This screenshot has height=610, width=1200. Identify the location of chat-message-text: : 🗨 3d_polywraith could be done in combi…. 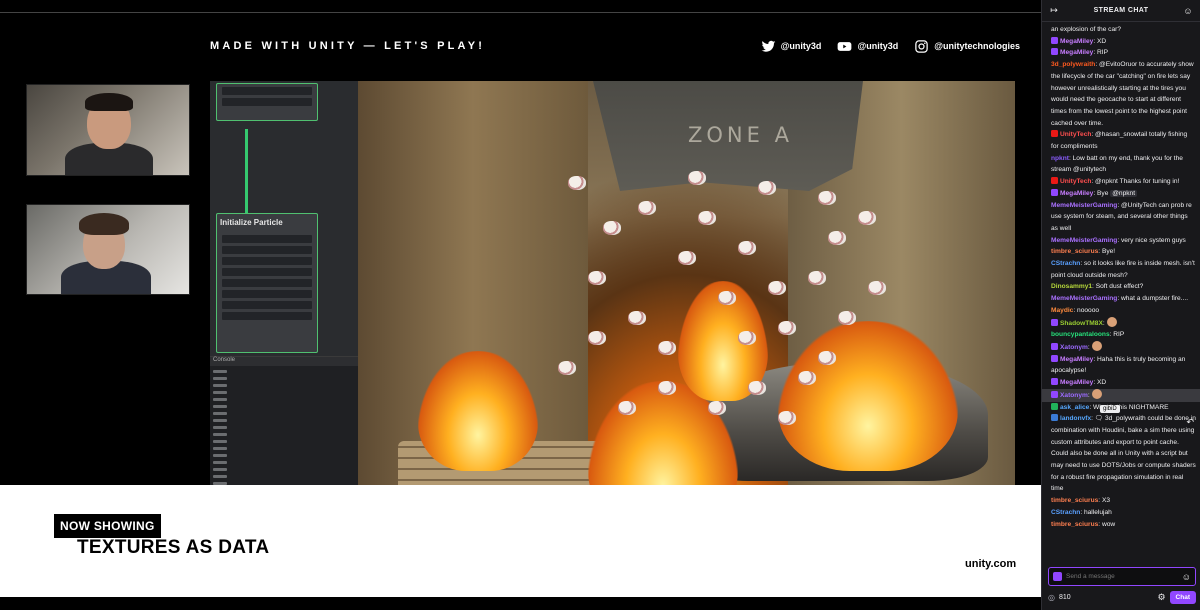
(1123, 454).